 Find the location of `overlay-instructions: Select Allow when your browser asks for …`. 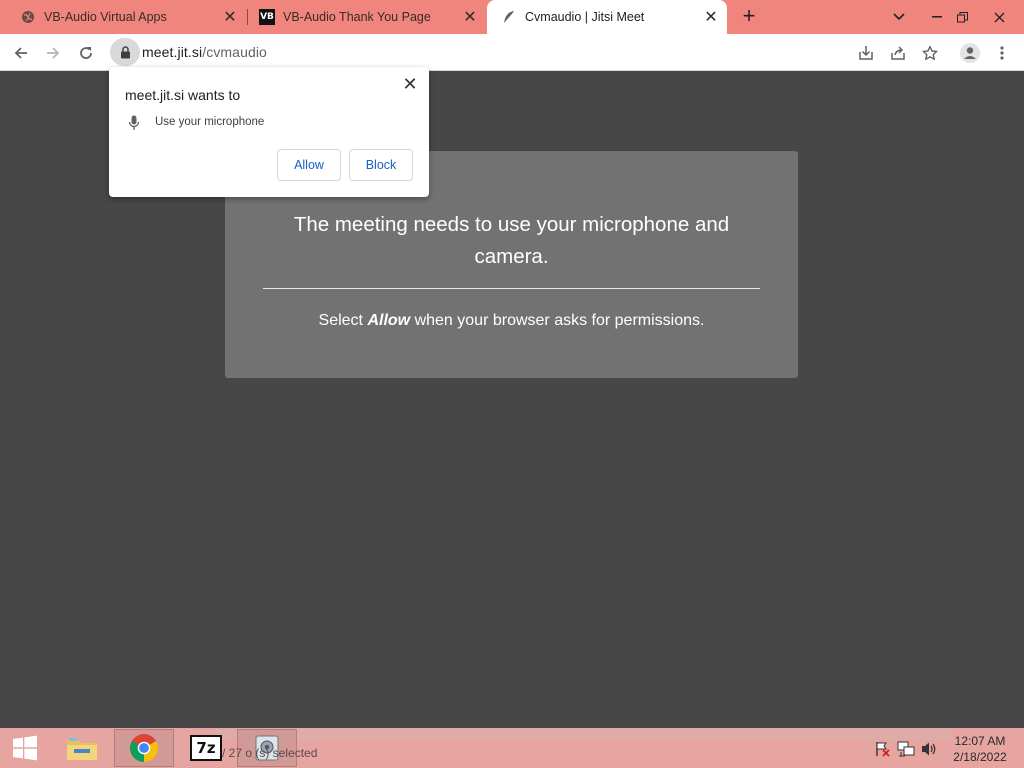

overlay-instructions: Select Allow when your browser asks for … is located at coordinates (511, 321).